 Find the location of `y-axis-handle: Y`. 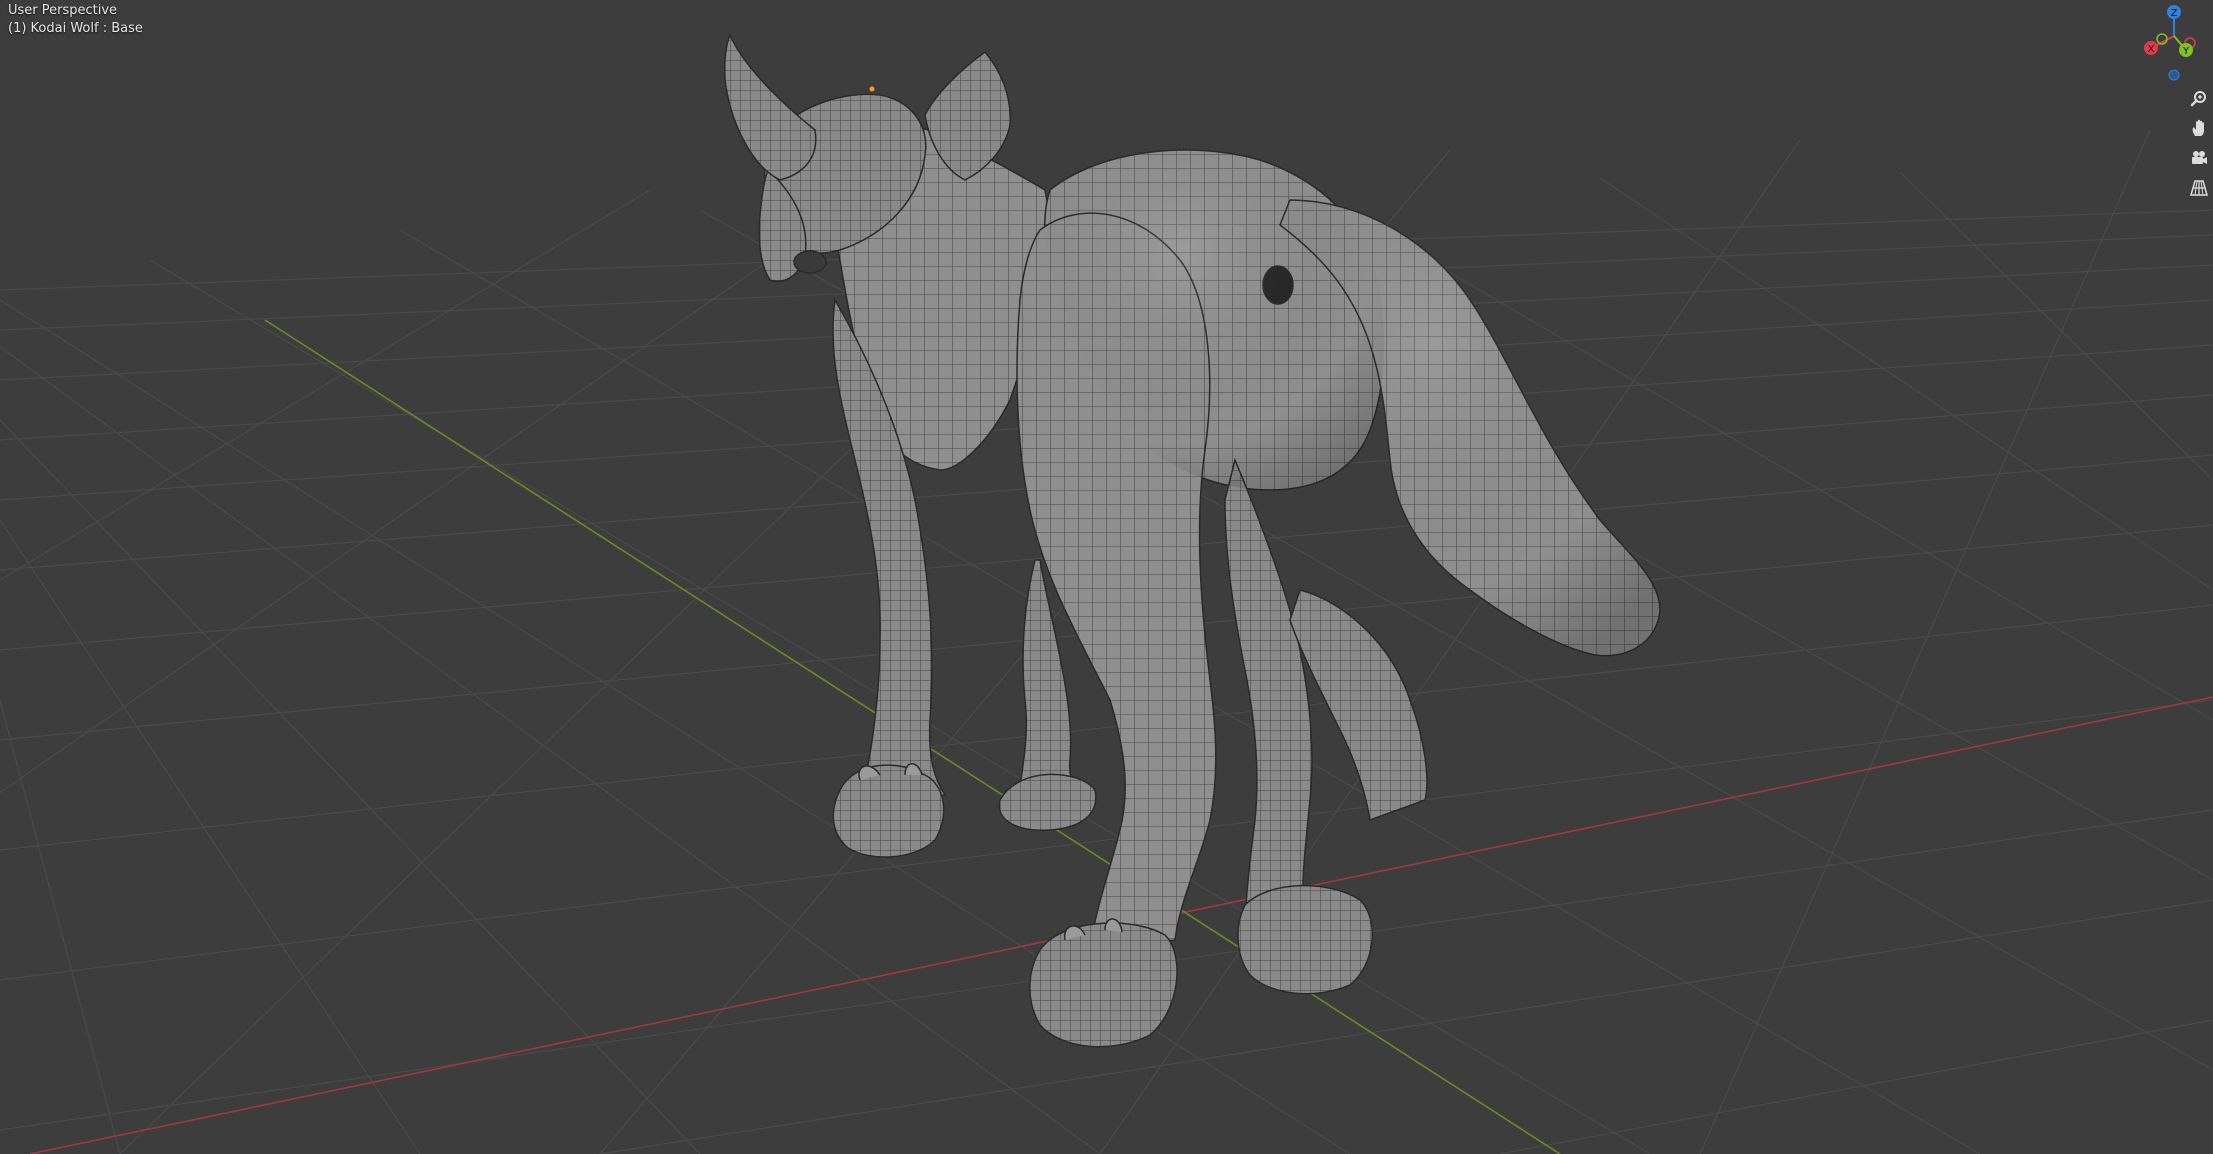

y-axis-handle: Y is located at coordinates (2186, 50).